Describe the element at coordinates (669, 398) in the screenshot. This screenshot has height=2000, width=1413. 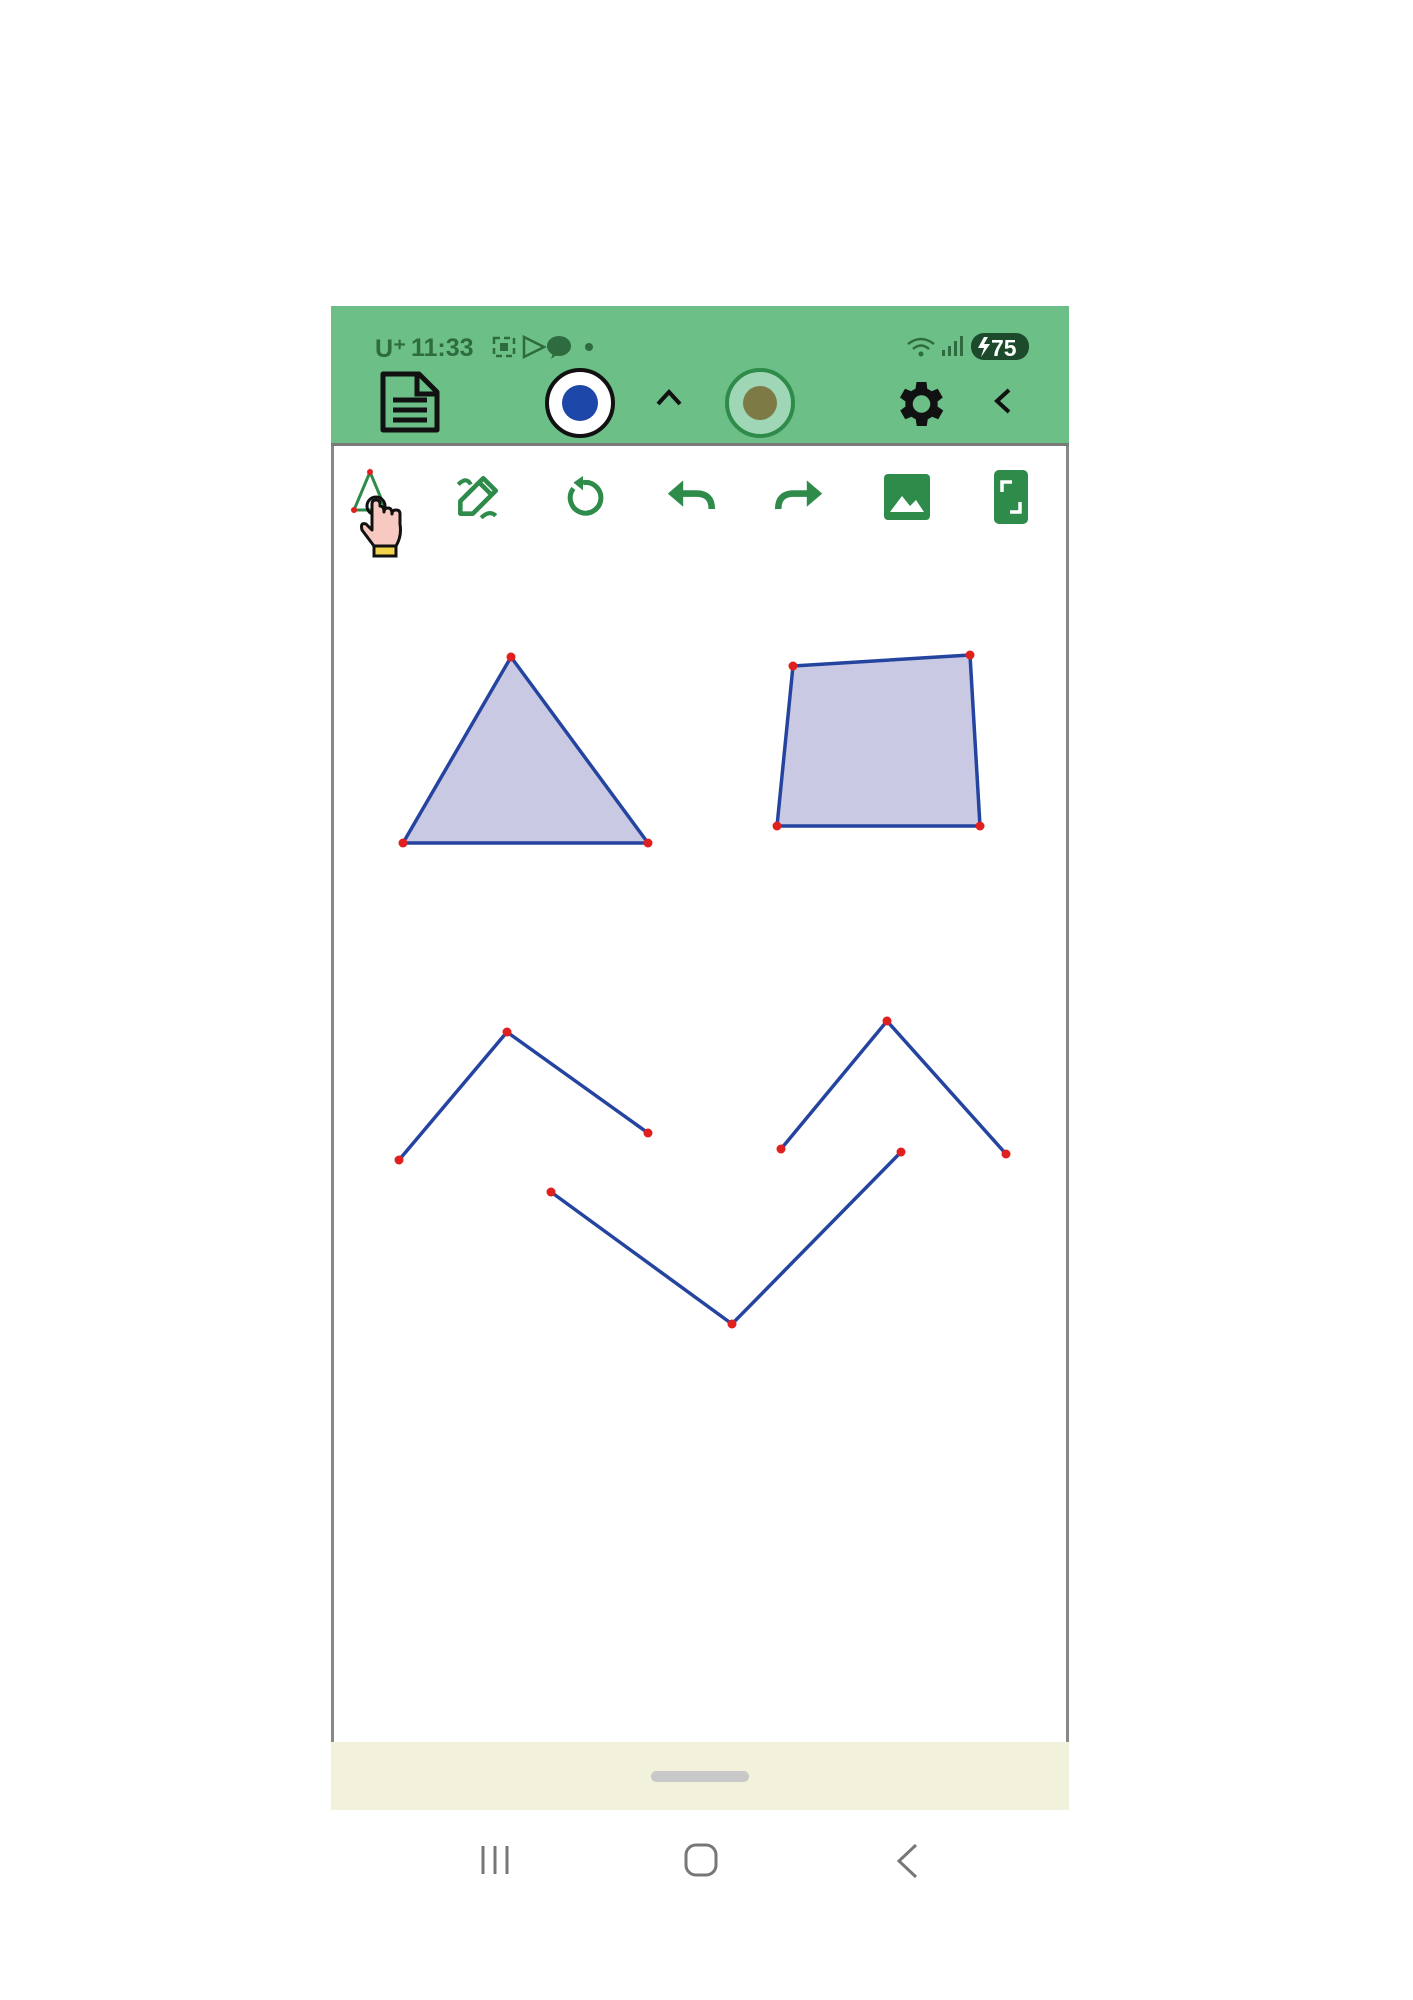
I see `chevron-up-icon` at that location.